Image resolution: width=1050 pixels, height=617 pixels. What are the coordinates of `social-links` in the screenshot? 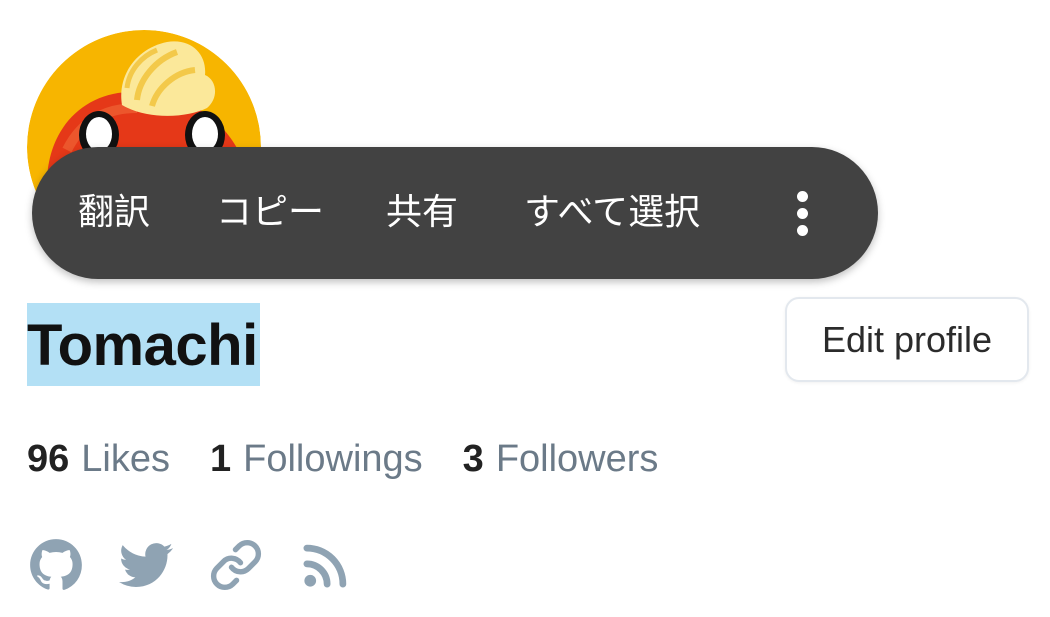 It's located at (191, 565).